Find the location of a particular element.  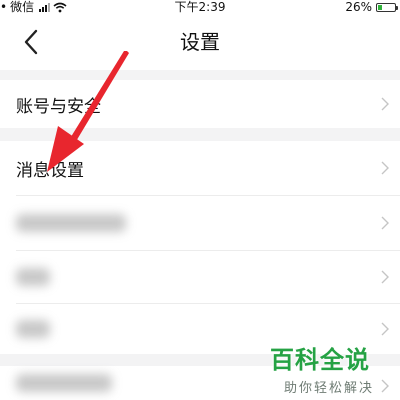

chevron-left-icon is located at coordinates (31, 42).